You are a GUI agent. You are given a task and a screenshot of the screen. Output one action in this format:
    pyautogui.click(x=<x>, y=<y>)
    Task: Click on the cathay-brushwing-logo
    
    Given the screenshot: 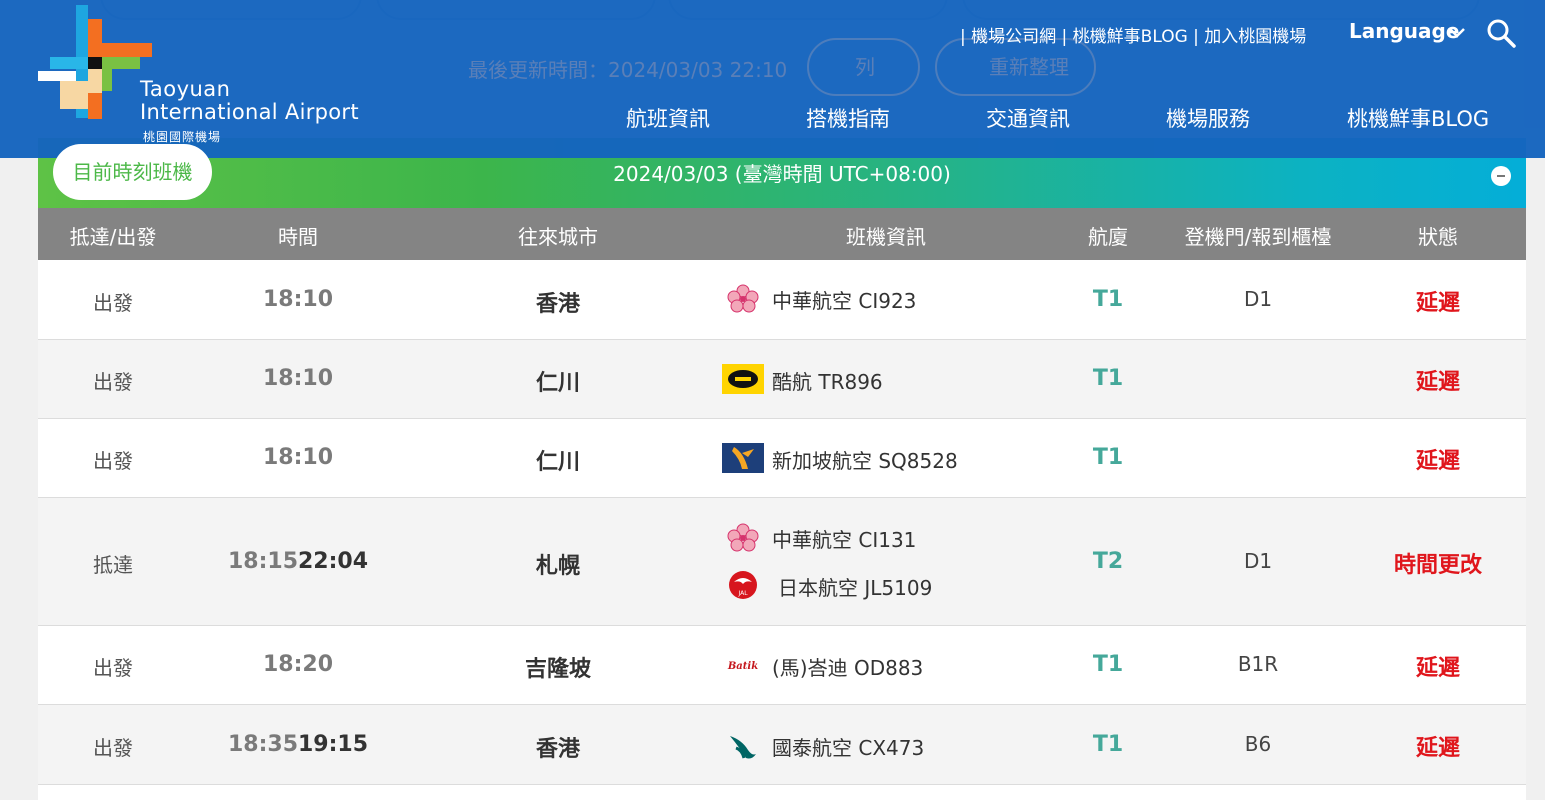 What is the action you would take?
    pyautogui.click(x=743, y=747)
    